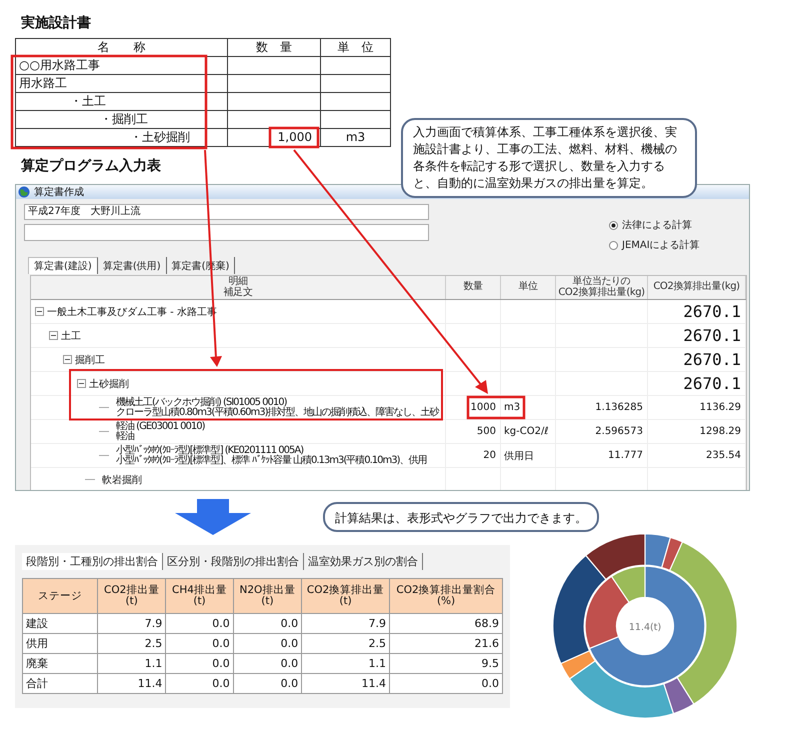  I want to click on table-cell: ・土工, so click(122, 101).